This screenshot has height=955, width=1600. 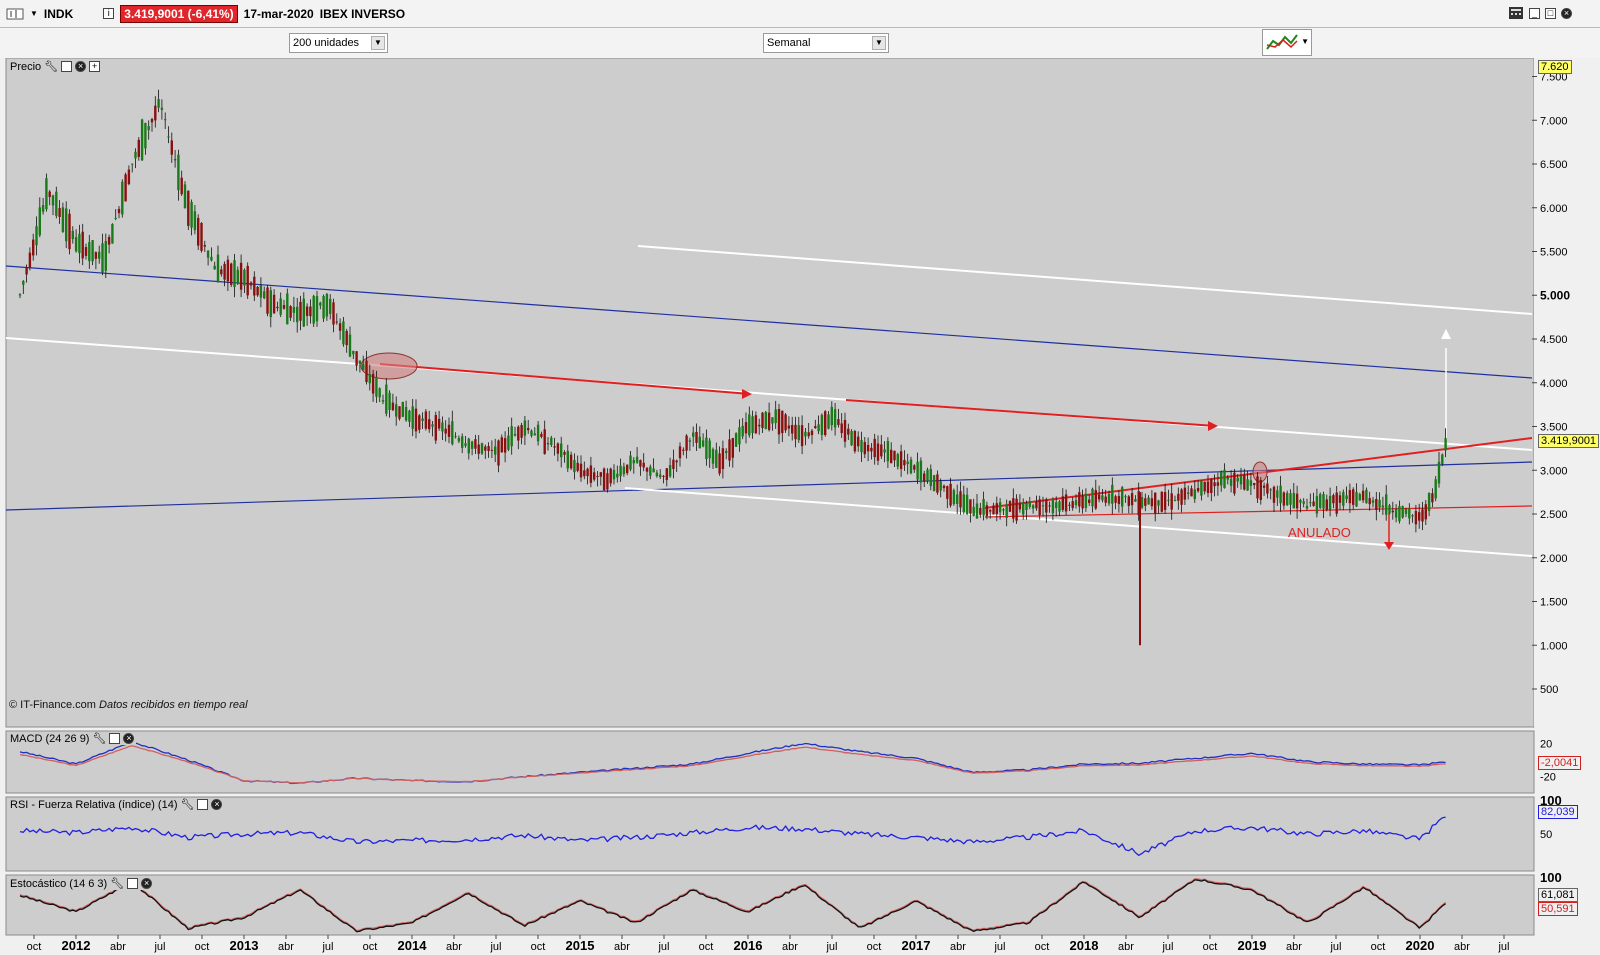 What do you see at coordinates (1516, 13) in the screenshot?
I see `calculator-icon` at bounding box center [1516, 13].